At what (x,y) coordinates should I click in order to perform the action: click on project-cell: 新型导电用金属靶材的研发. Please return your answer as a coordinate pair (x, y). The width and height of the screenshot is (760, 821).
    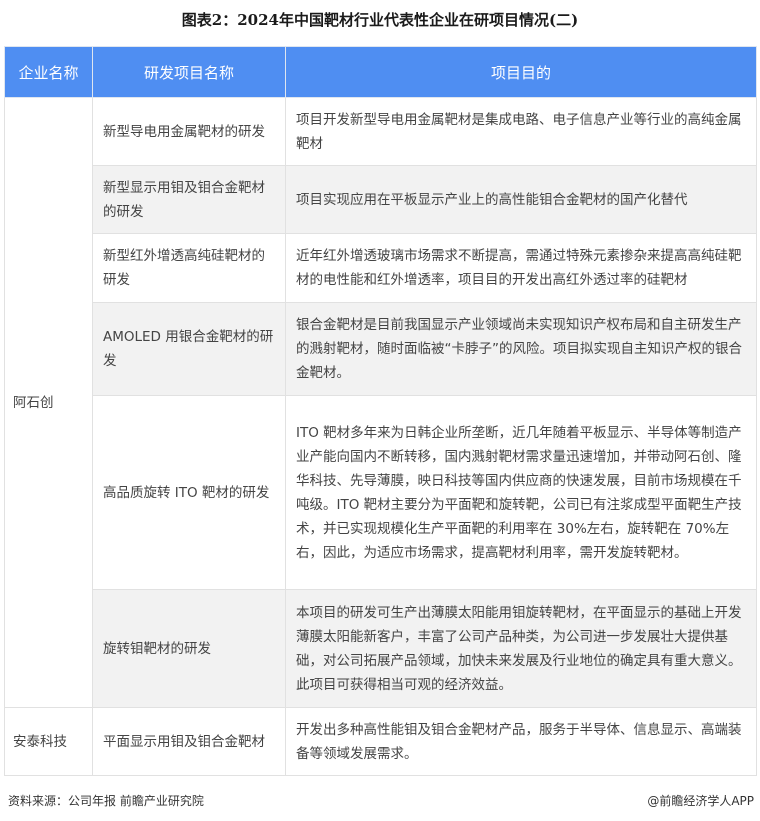
    Looking at the image, I should click on (189, 131).